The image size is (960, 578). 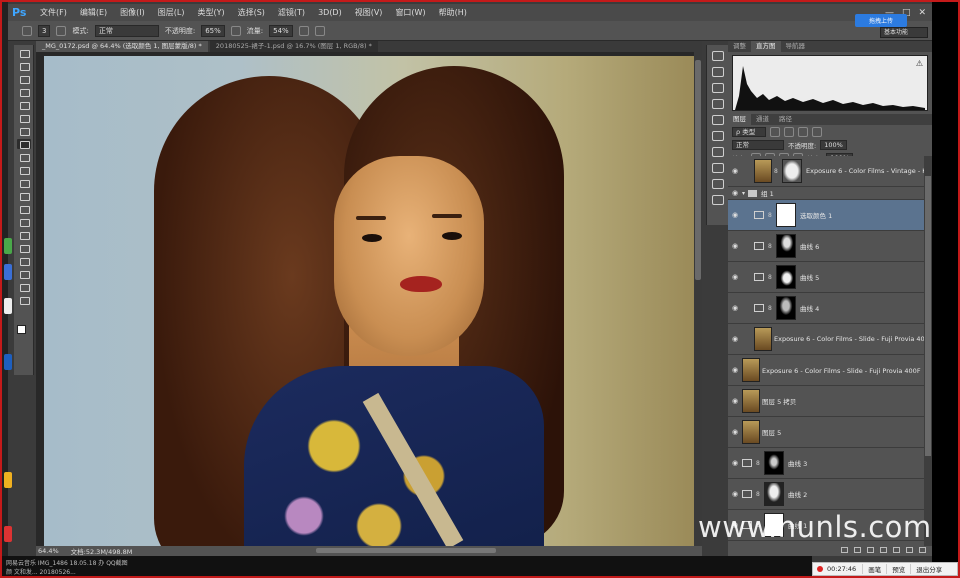 What do you see at coordinates (717, 184) in the screenshot?
I see `actions-panel-icon` at bounding box center [717, 184].